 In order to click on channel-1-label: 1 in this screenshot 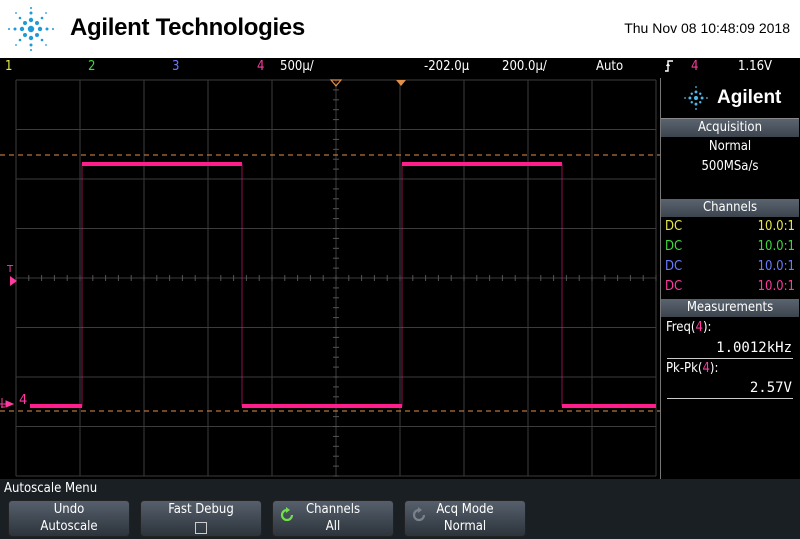, I will do `click(8, 66)`.